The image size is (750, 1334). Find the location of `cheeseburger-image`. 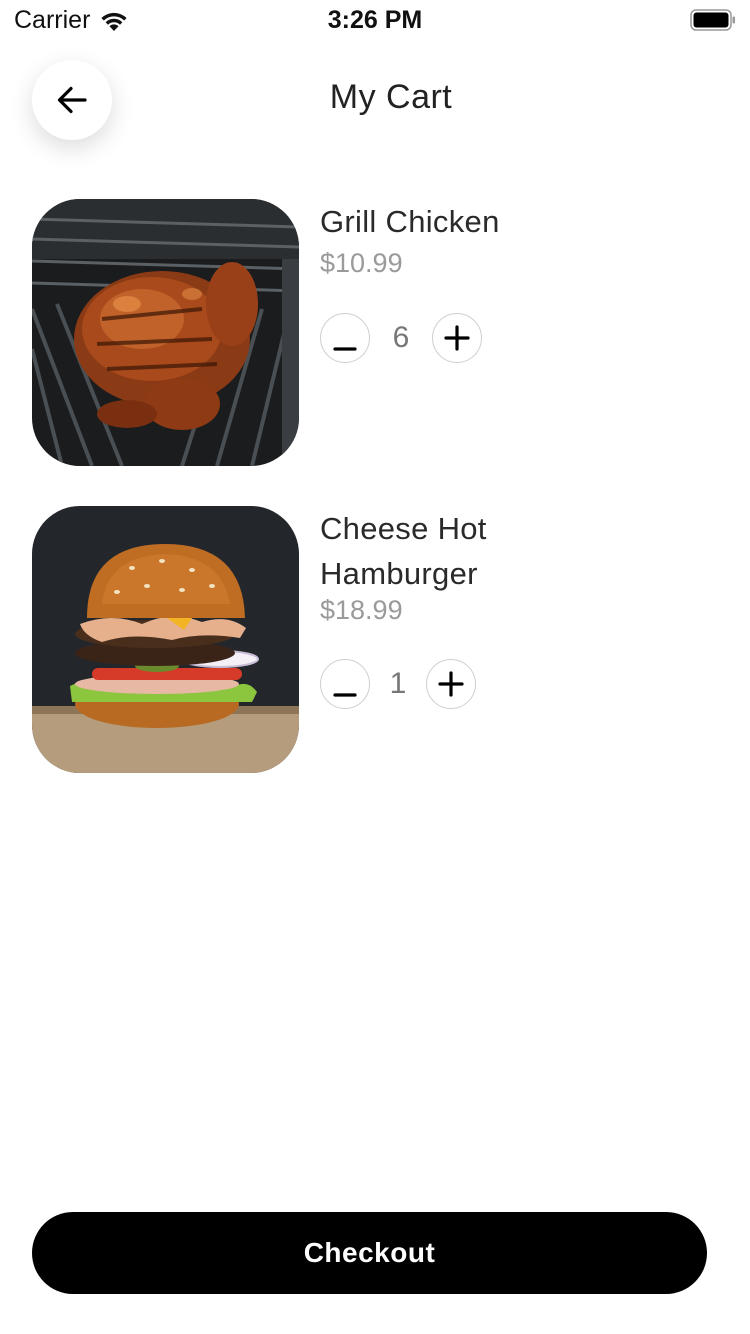

cheeseburger-image is located at coordinates (165, 639).